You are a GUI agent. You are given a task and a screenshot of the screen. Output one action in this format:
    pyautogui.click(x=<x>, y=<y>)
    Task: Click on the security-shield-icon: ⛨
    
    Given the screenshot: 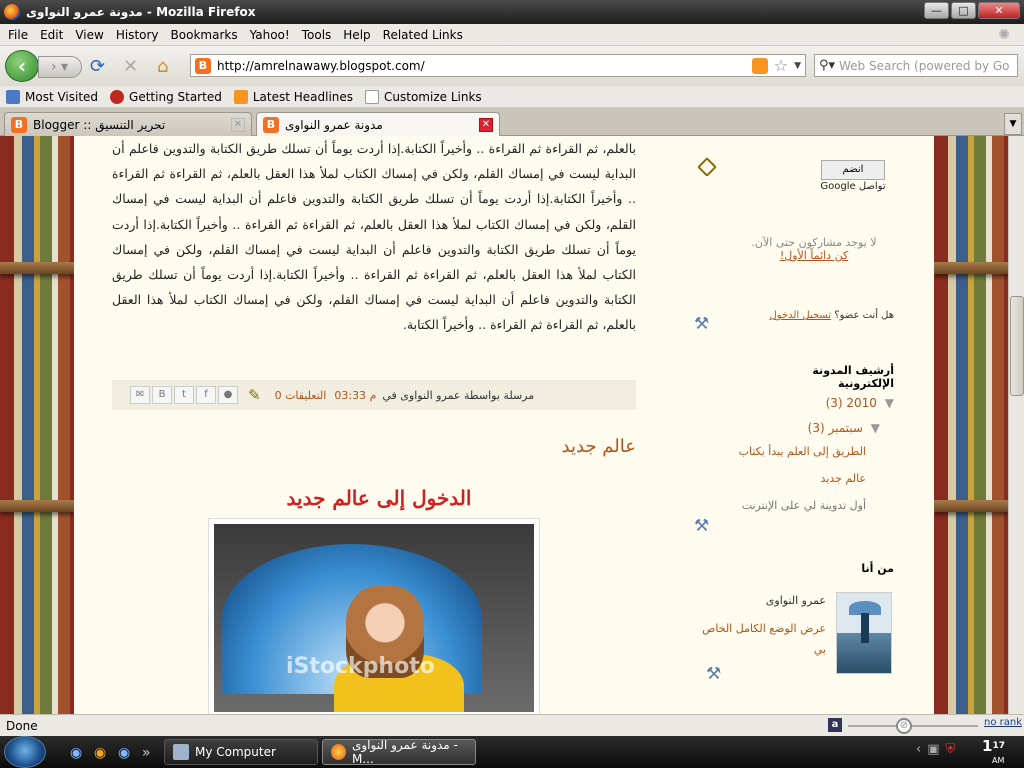 What is the action you would take?
    pyautogui.click(x=951, y=749)
    